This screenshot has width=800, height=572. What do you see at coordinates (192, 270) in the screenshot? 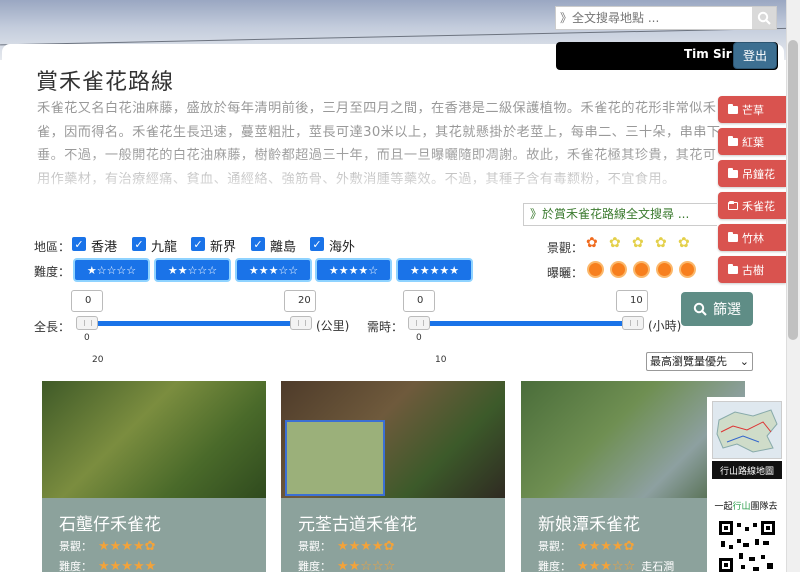
I see `difficulty-2-button: ★★☆☆☆` at bounding box center [192, 270].